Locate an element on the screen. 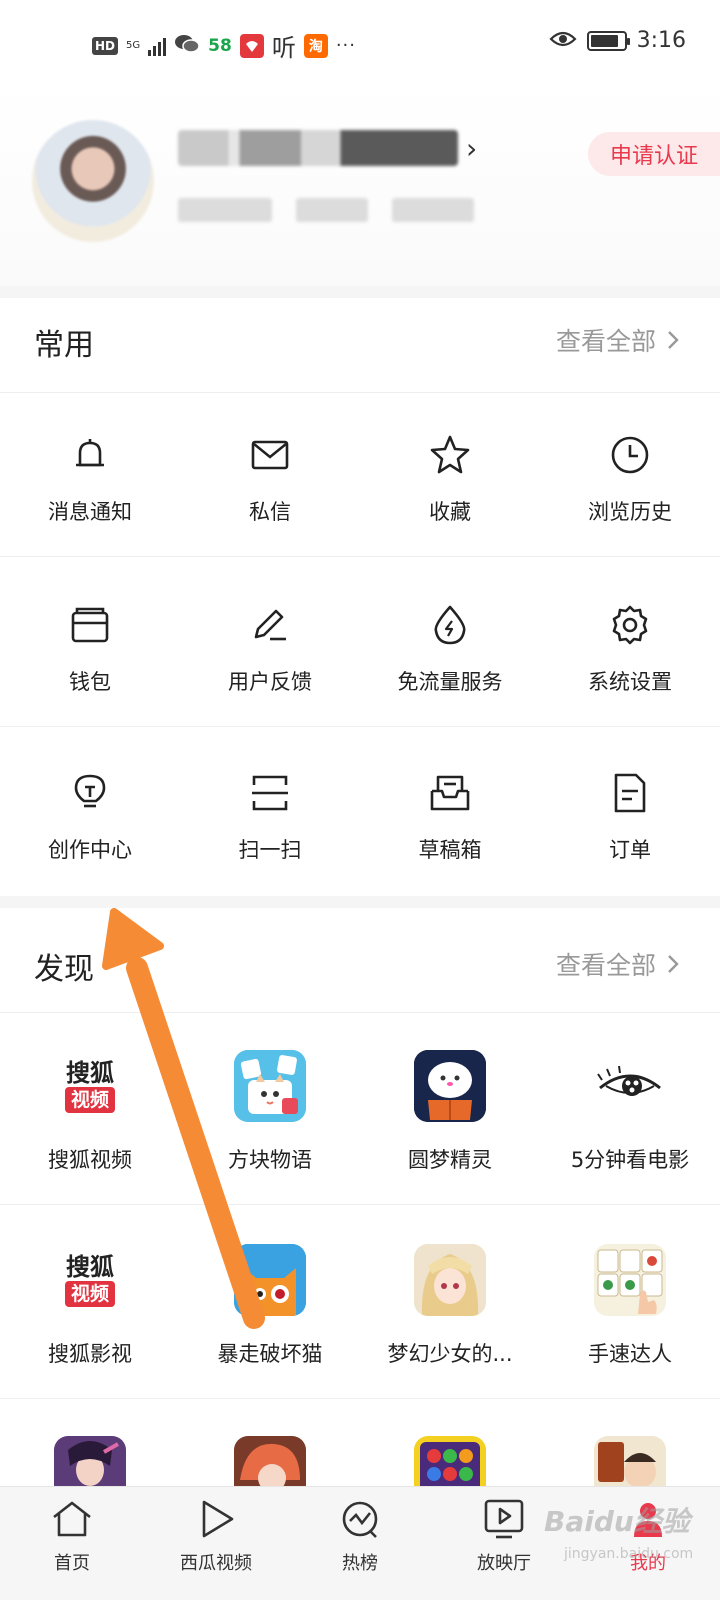 The height and width of the screenshot is (1600, 720). common-row-3: 创作中心 扫一扫 草稿箱 订单 is located at coordinates (360, 815).